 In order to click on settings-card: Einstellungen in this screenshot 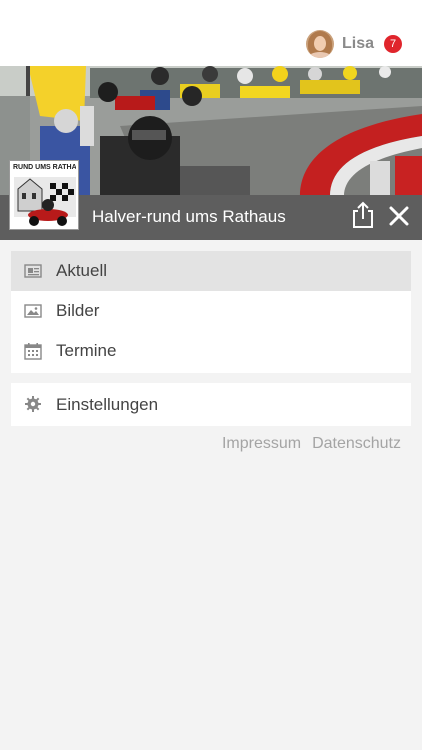, I will do `click(211, 404)`.